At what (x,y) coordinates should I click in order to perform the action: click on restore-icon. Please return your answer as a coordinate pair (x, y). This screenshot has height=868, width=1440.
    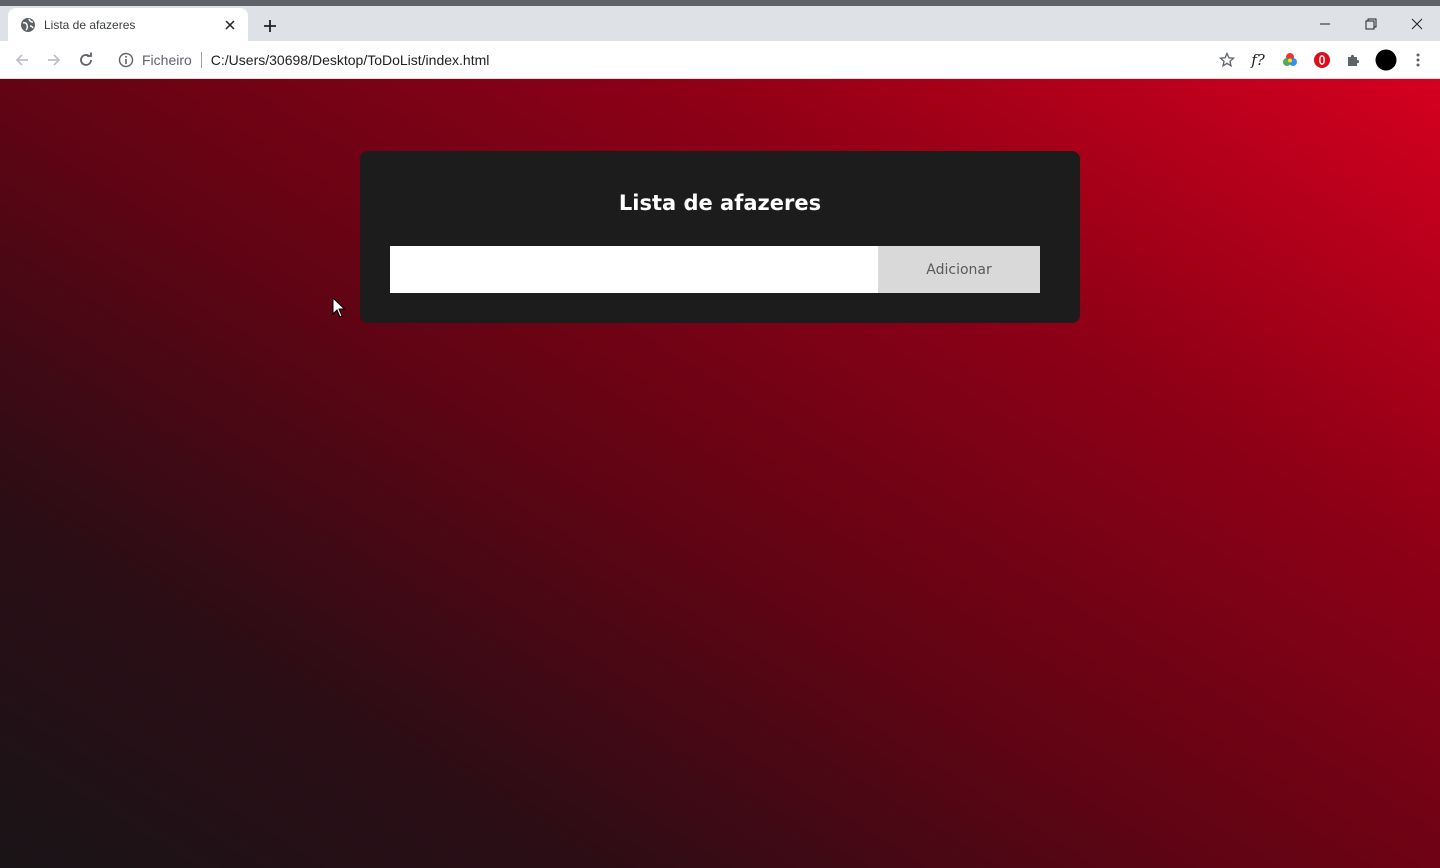
    Looking at the image, I should click on (1371, 23).